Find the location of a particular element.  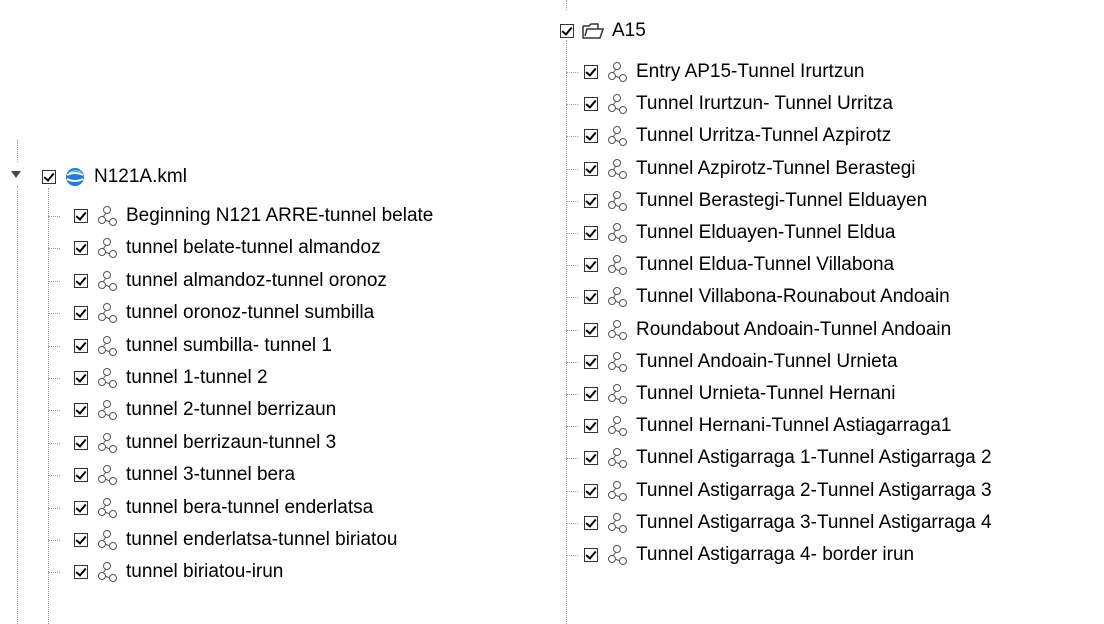

tree-item: Beginning N121 ARRE-tunnel belate is located at coordinates (253, 216).